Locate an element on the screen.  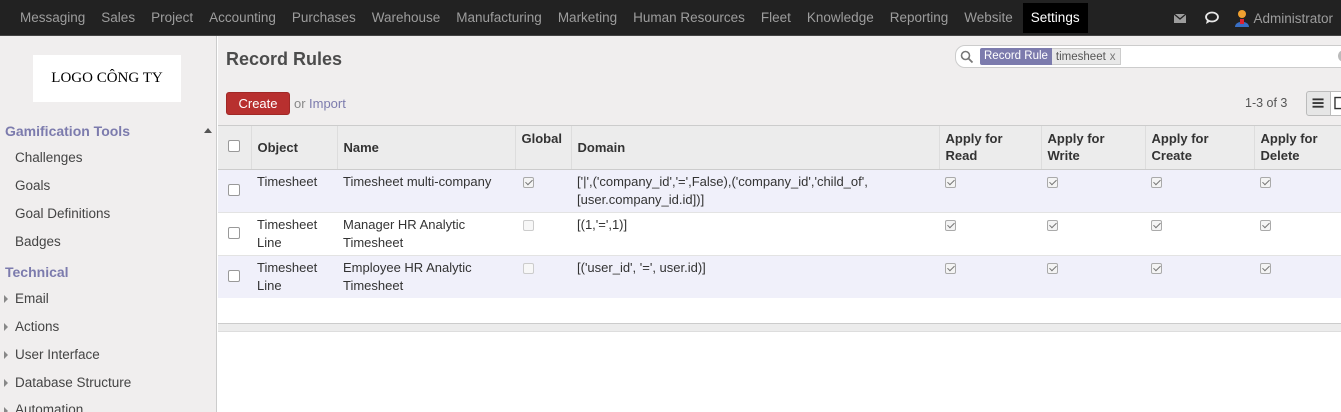
sidebar-section-technical: Technical is located at coordinates (37, 272).